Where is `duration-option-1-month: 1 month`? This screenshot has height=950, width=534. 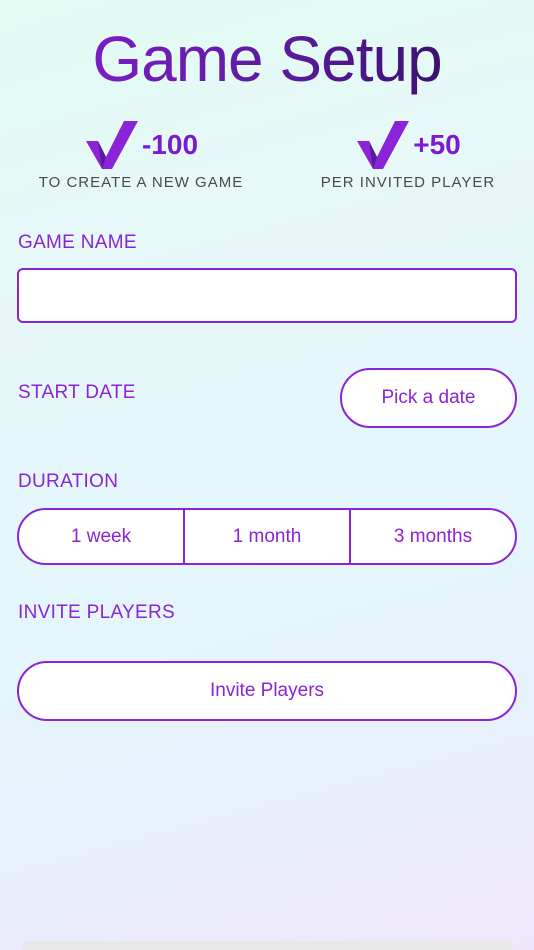
duration-option-1-month: 1 month is located at coordinates (268, 536).